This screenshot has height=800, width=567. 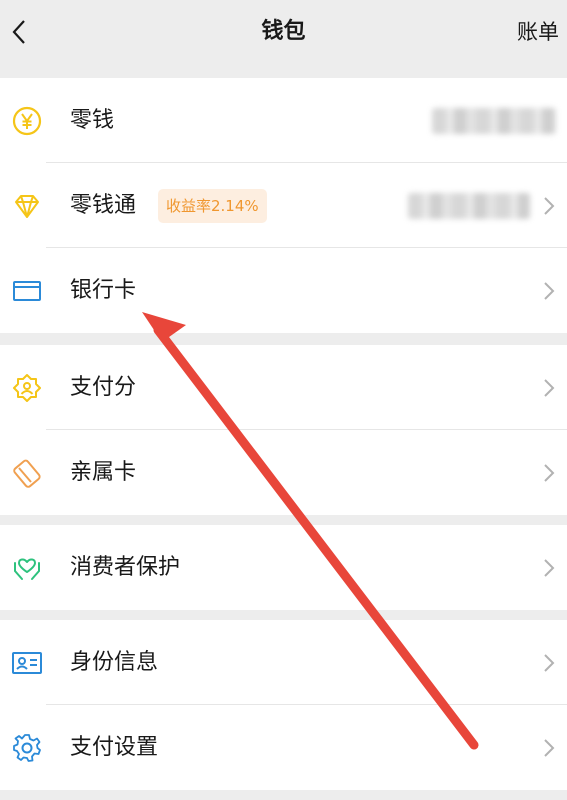 I want to click on settings-gear-icon, so click(x=27, y=748).